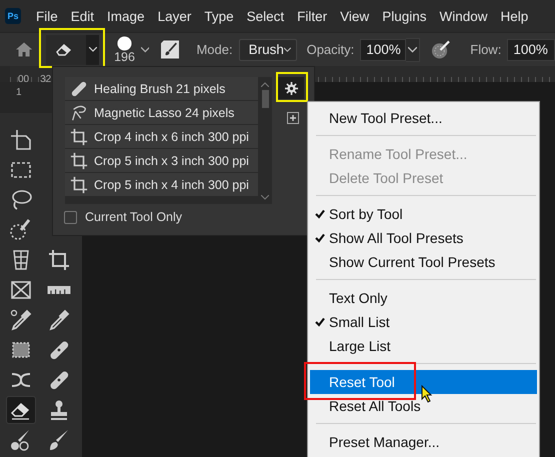 The width and height of the screenshot is (555, 457). I want to click on tool-icon, so click(21, 230).